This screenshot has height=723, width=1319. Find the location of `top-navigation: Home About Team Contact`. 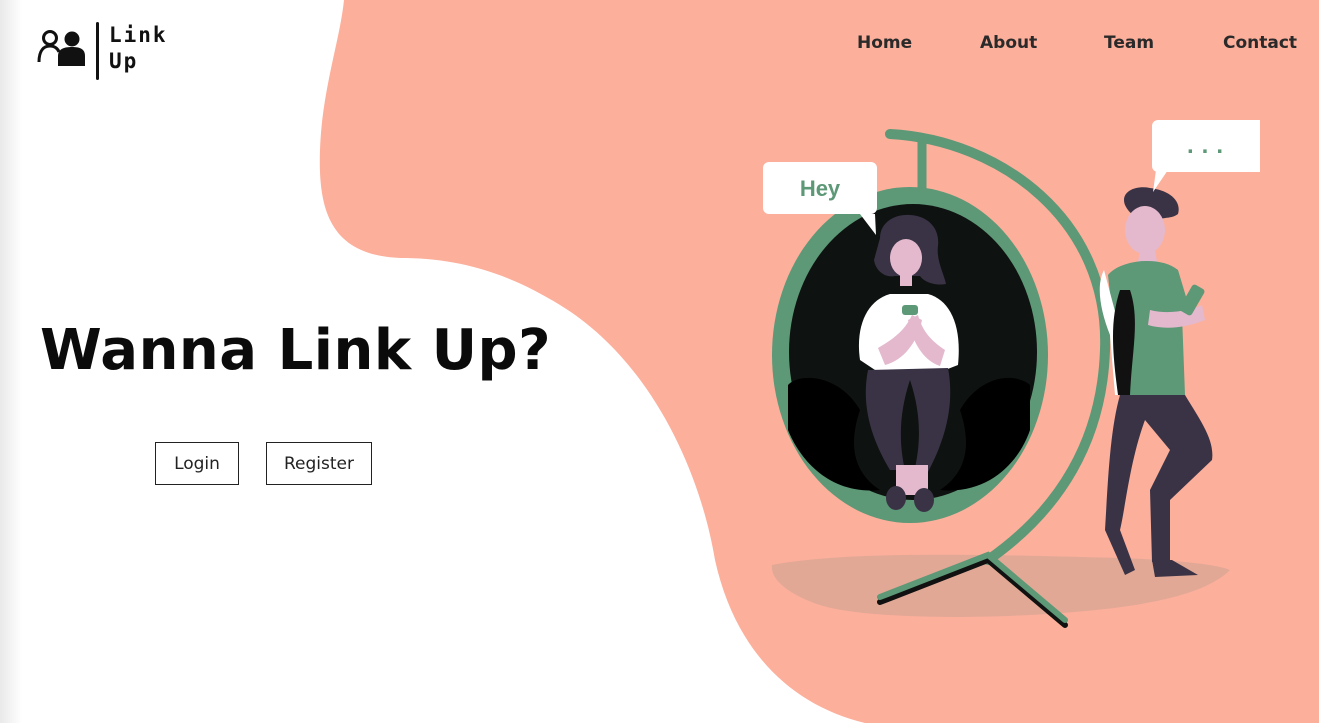

top-navigation: Home About Team Contact is located at coordinates (659, 44).